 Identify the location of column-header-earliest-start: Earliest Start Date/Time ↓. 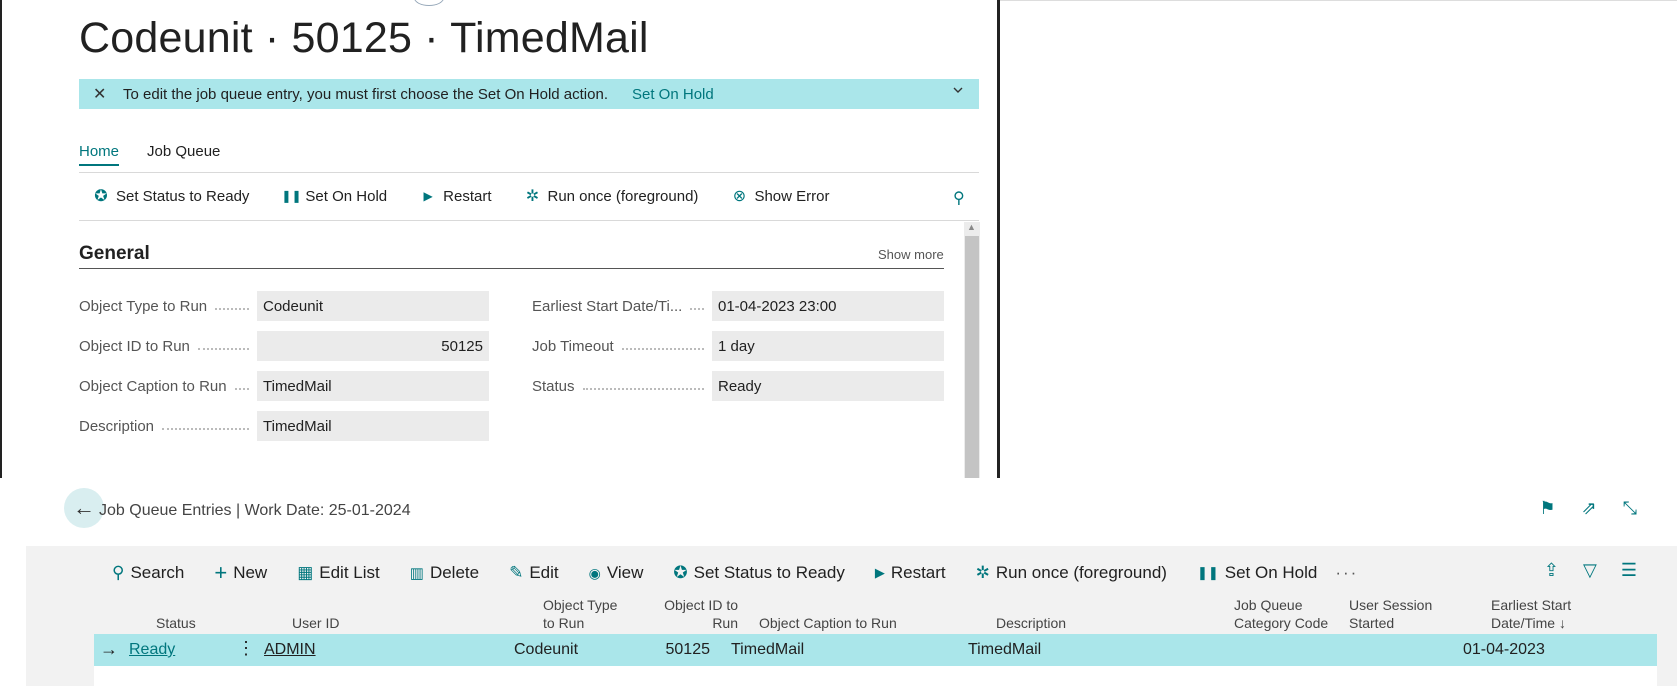
(1531, 614).